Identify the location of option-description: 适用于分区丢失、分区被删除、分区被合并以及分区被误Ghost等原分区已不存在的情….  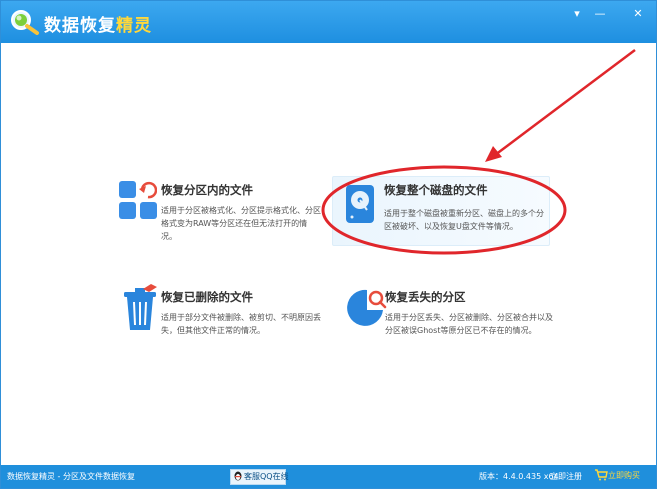
(469, 324).